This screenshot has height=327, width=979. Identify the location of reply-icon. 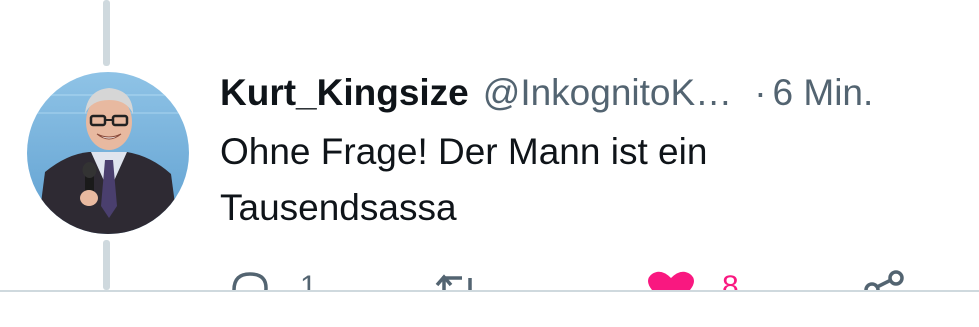
(249, 279).